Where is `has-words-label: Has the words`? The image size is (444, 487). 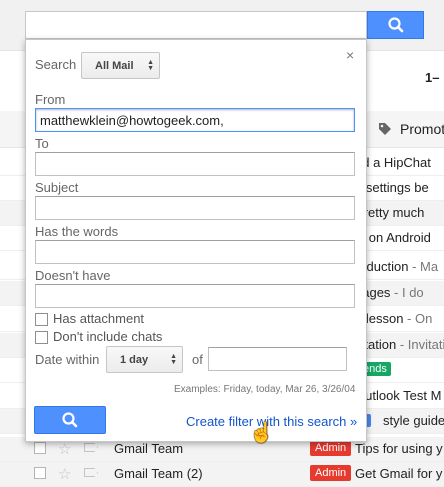
has-words-label: Has the words is located at coordinates (77, 231).